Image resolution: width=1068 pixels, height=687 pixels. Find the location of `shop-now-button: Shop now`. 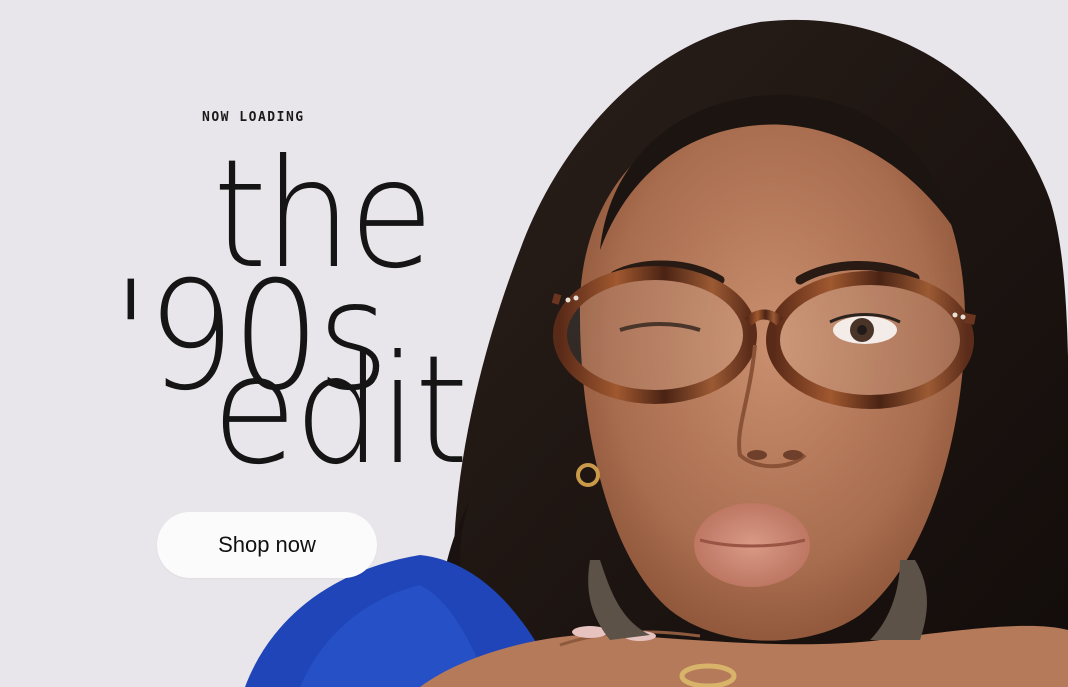

shop-now-button: Shop now is located at coordinates (267, 545).